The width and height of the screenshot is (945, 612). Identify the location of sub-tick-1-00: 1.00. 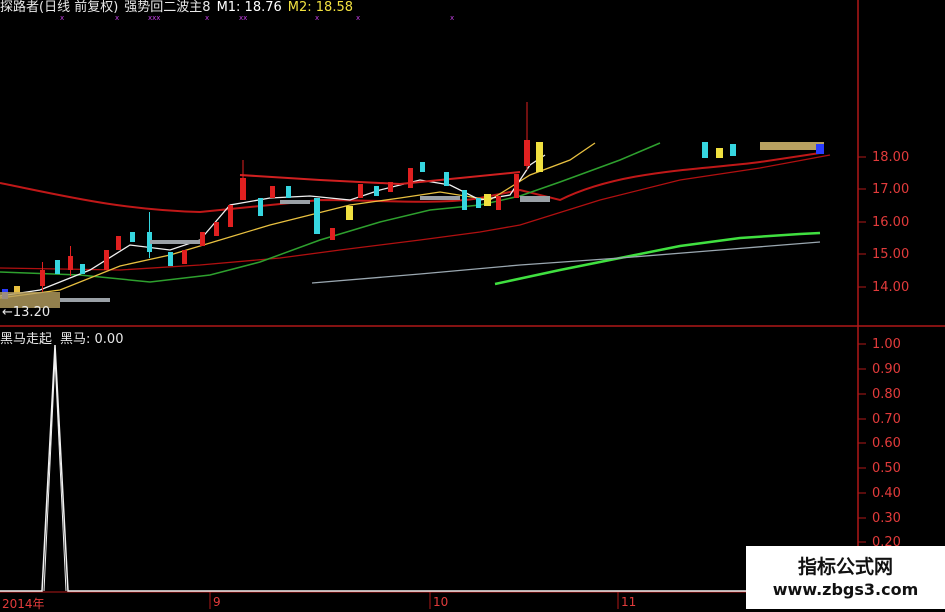
(886, 344).